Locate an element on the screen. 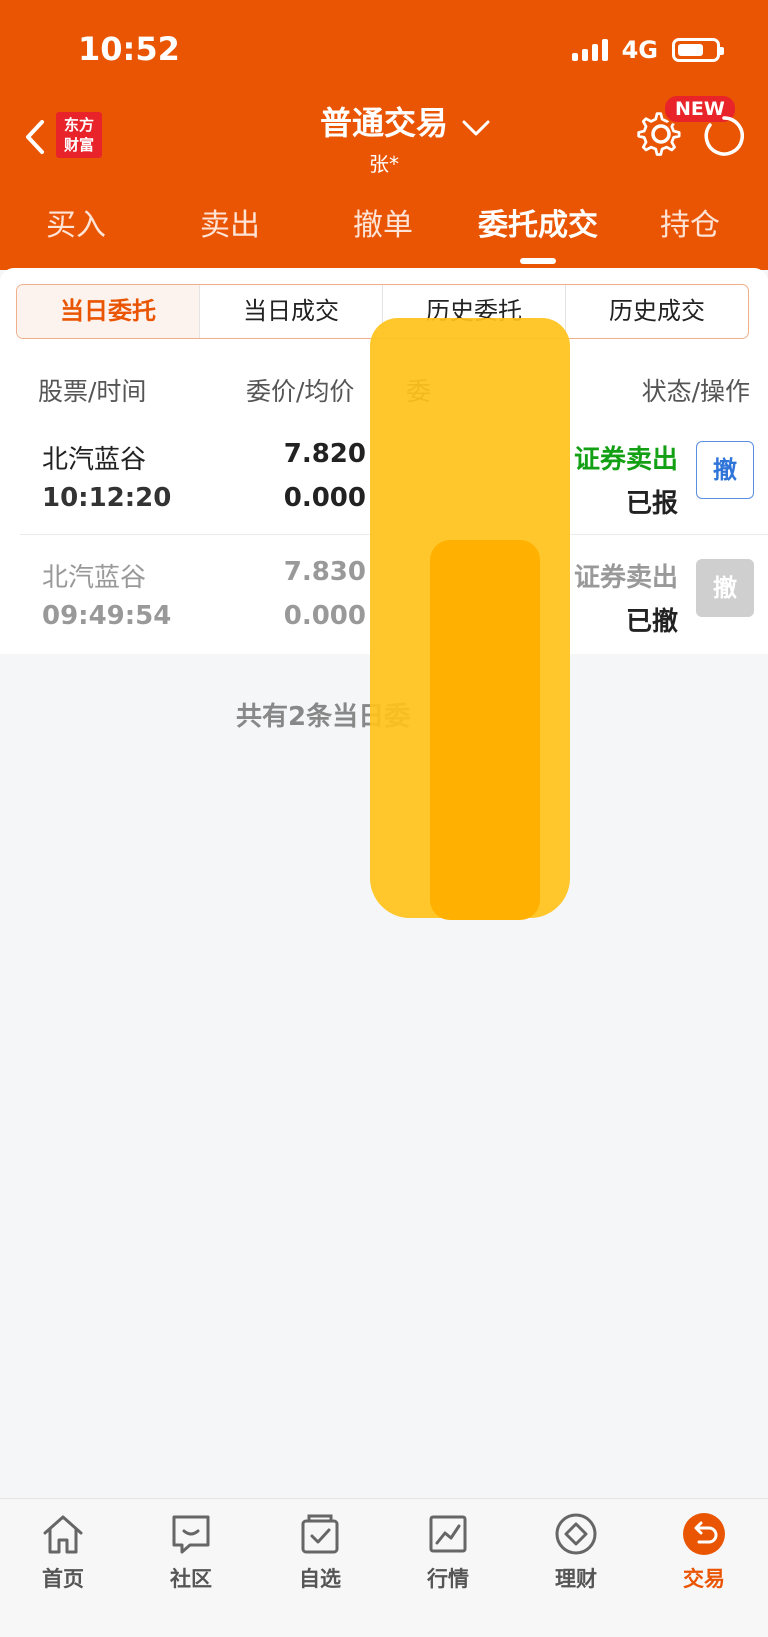 The height and width of the screenshot is (1637, 768). cancel-order-button: 撤 is located at coordinates (725, 470).